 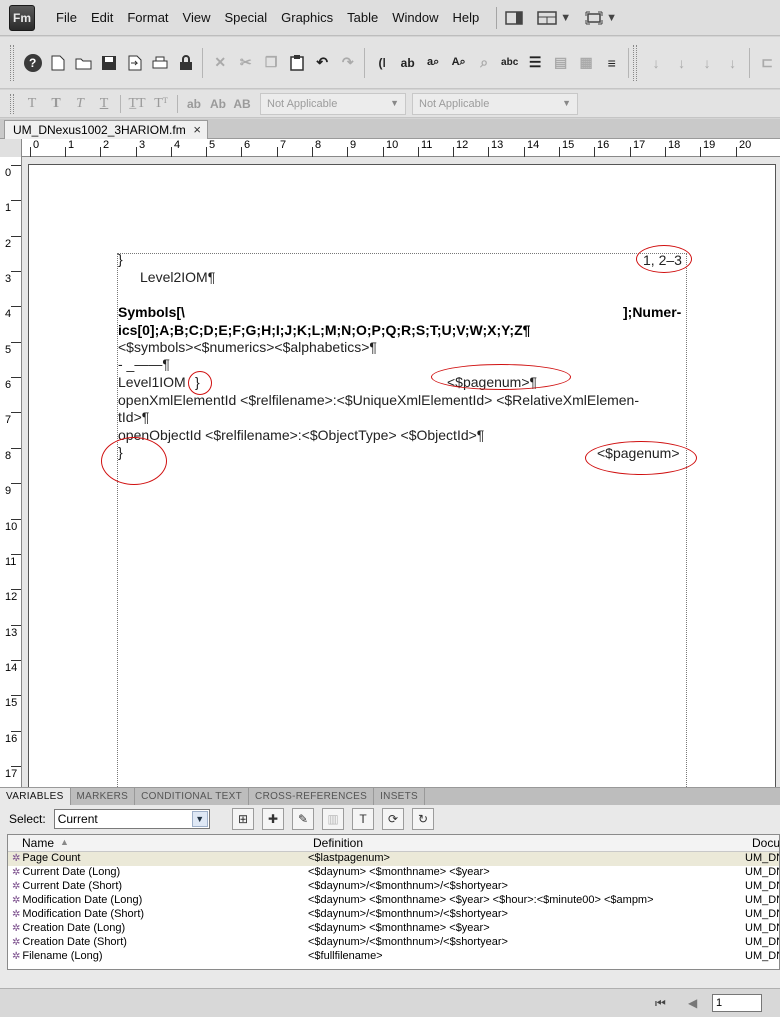 I want to click on italic-icon: T, so click(x=80, y=104).